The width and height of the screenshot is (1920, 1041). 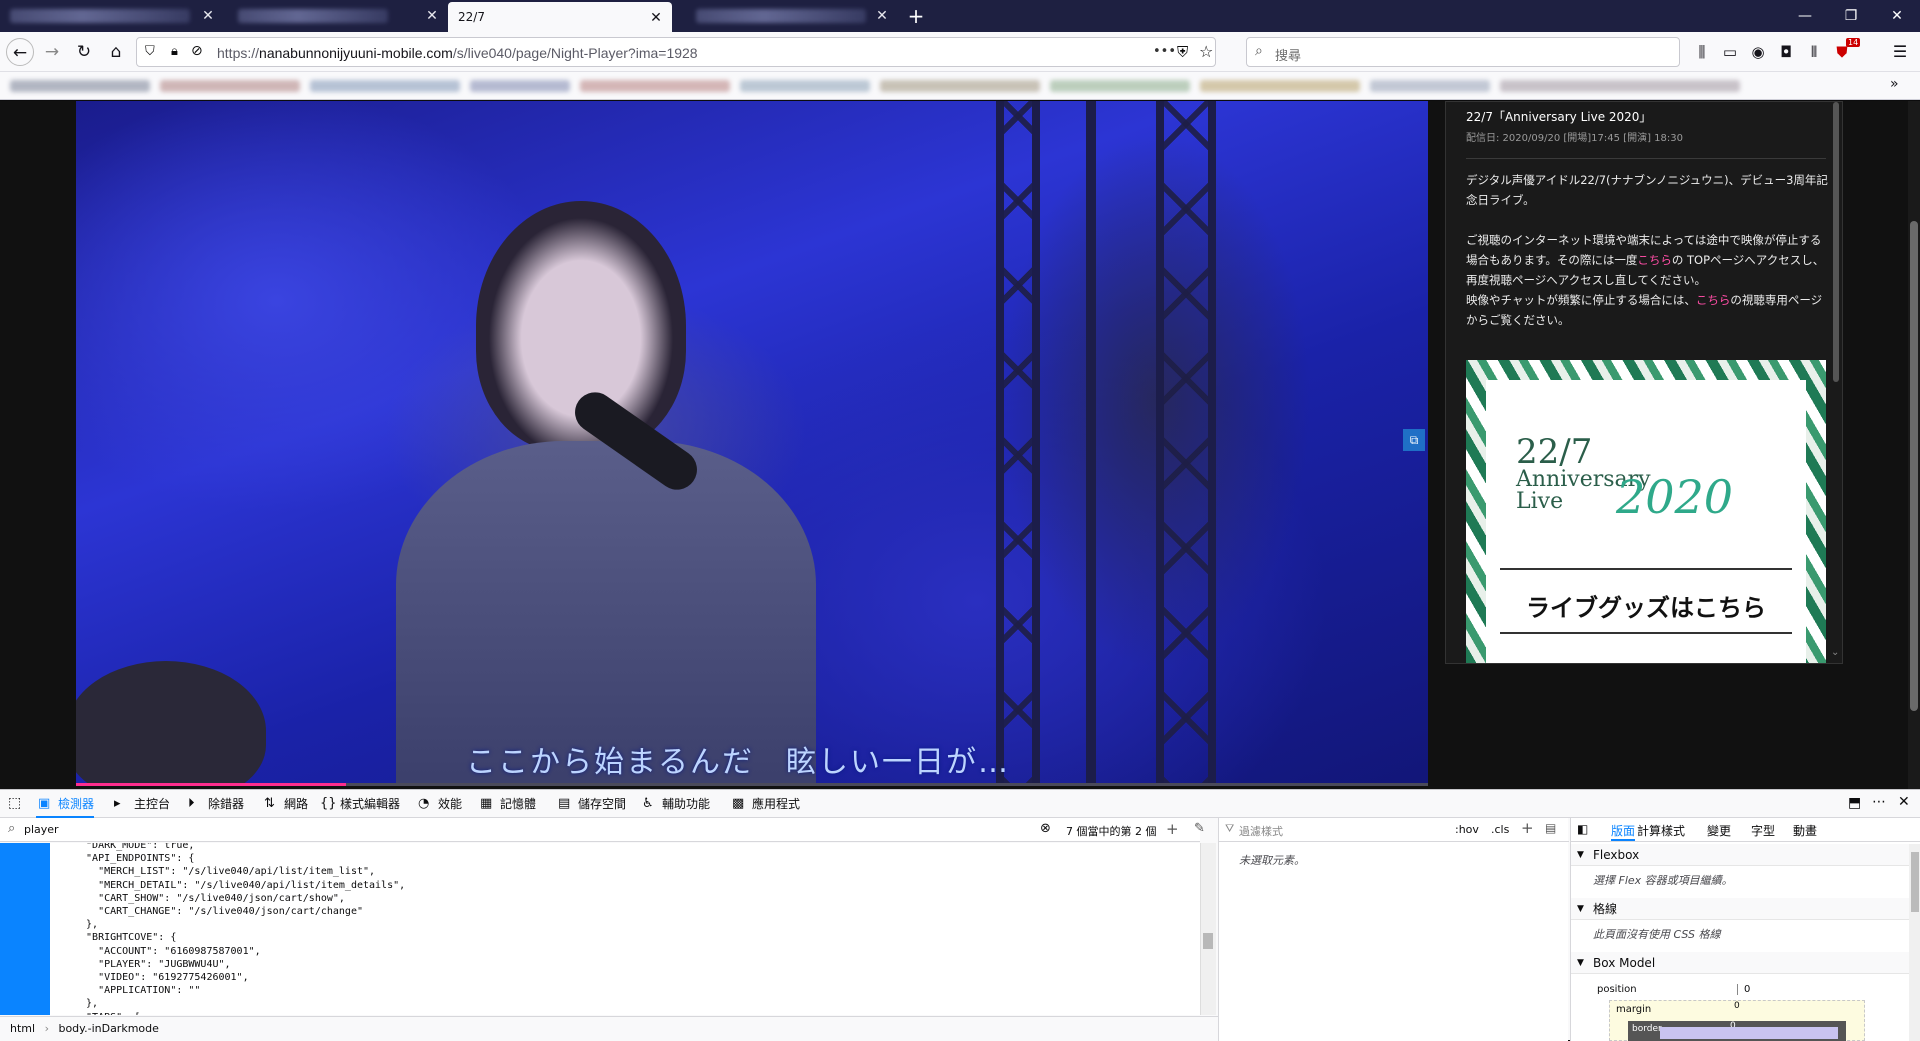 I want to click on close-devtools-icon: ✕, so click(x=1904, y=802).